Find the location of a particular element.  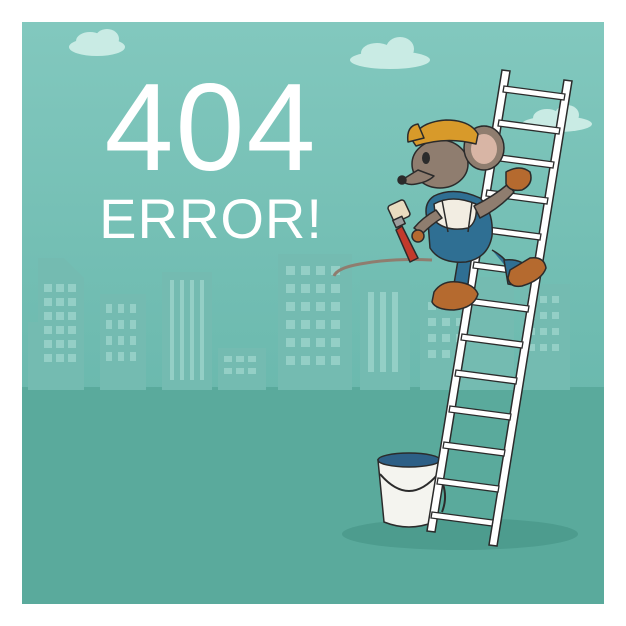

error-code-heading: 404 is located at coordinates (211, 128).